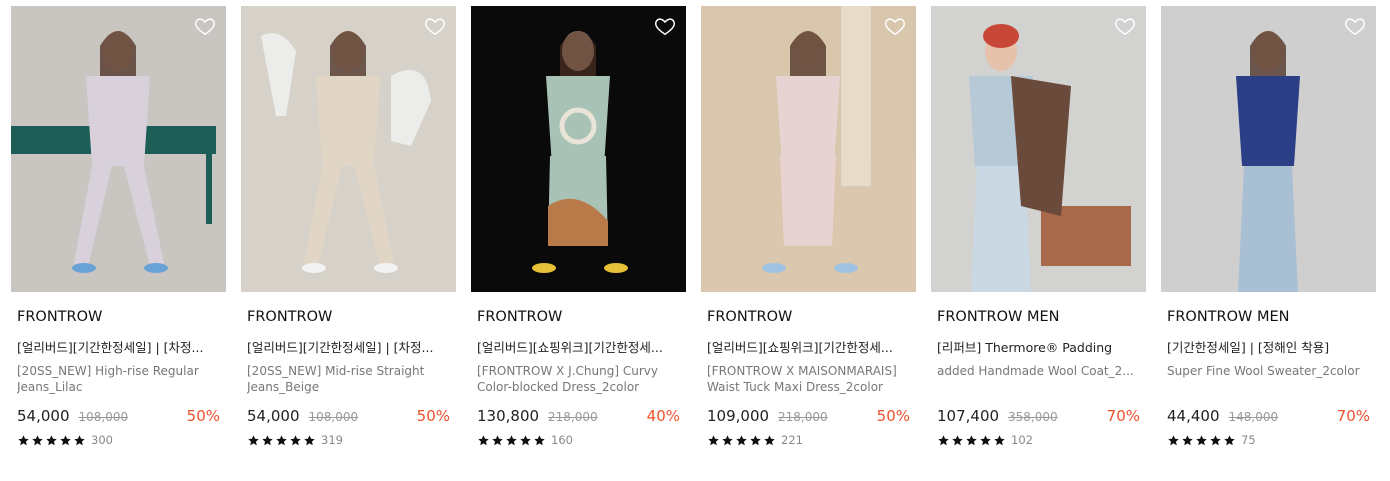 The height and width of the screenshot is (481, 1390). What do you see at coordinates (508, 416) in the screenshot?
I see `sale-price: 130,800` at bounding box center [508, 416].